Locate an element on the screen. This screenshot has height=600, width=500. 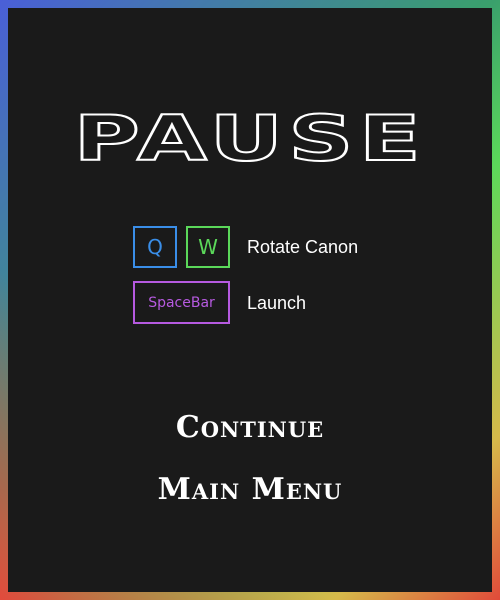
key-w-badge: W is located at coordinates (208, 247).